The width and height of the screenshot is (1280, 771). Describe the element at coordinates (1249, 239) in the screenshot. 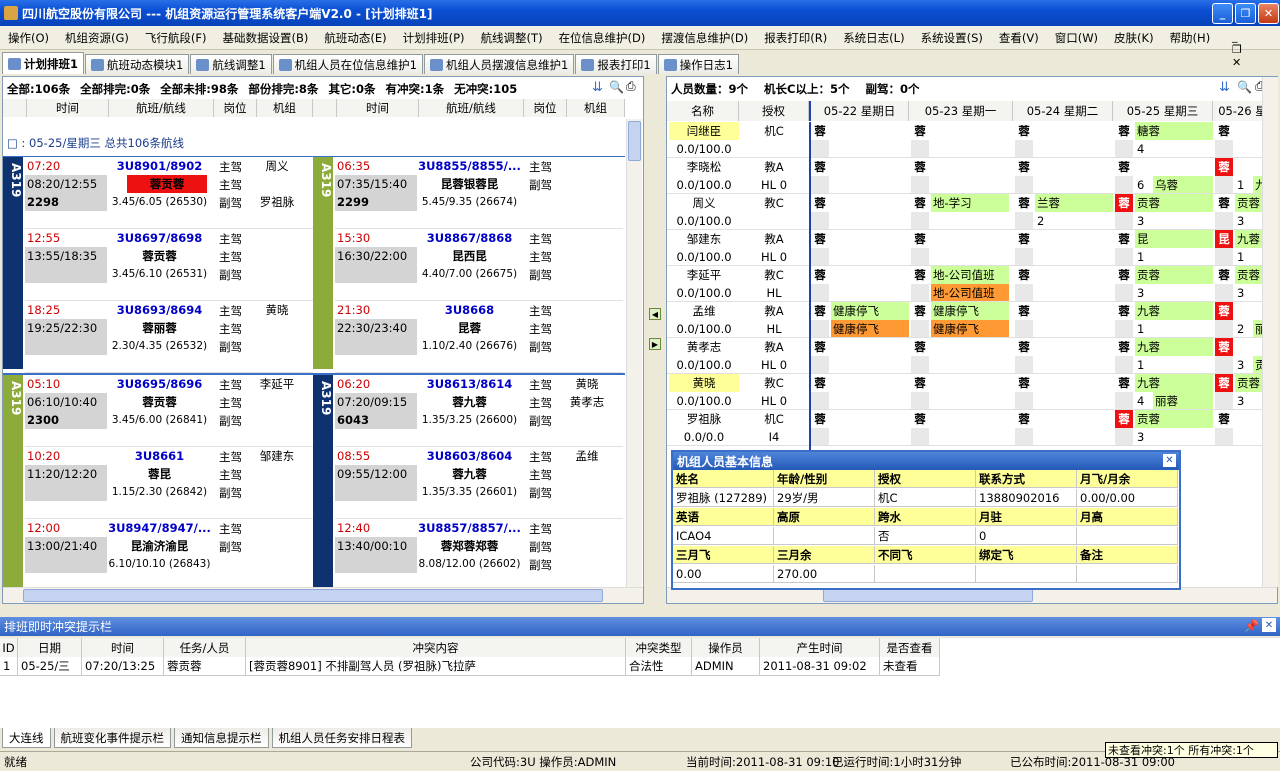

I see `duty-task: 九蓉` at that location.